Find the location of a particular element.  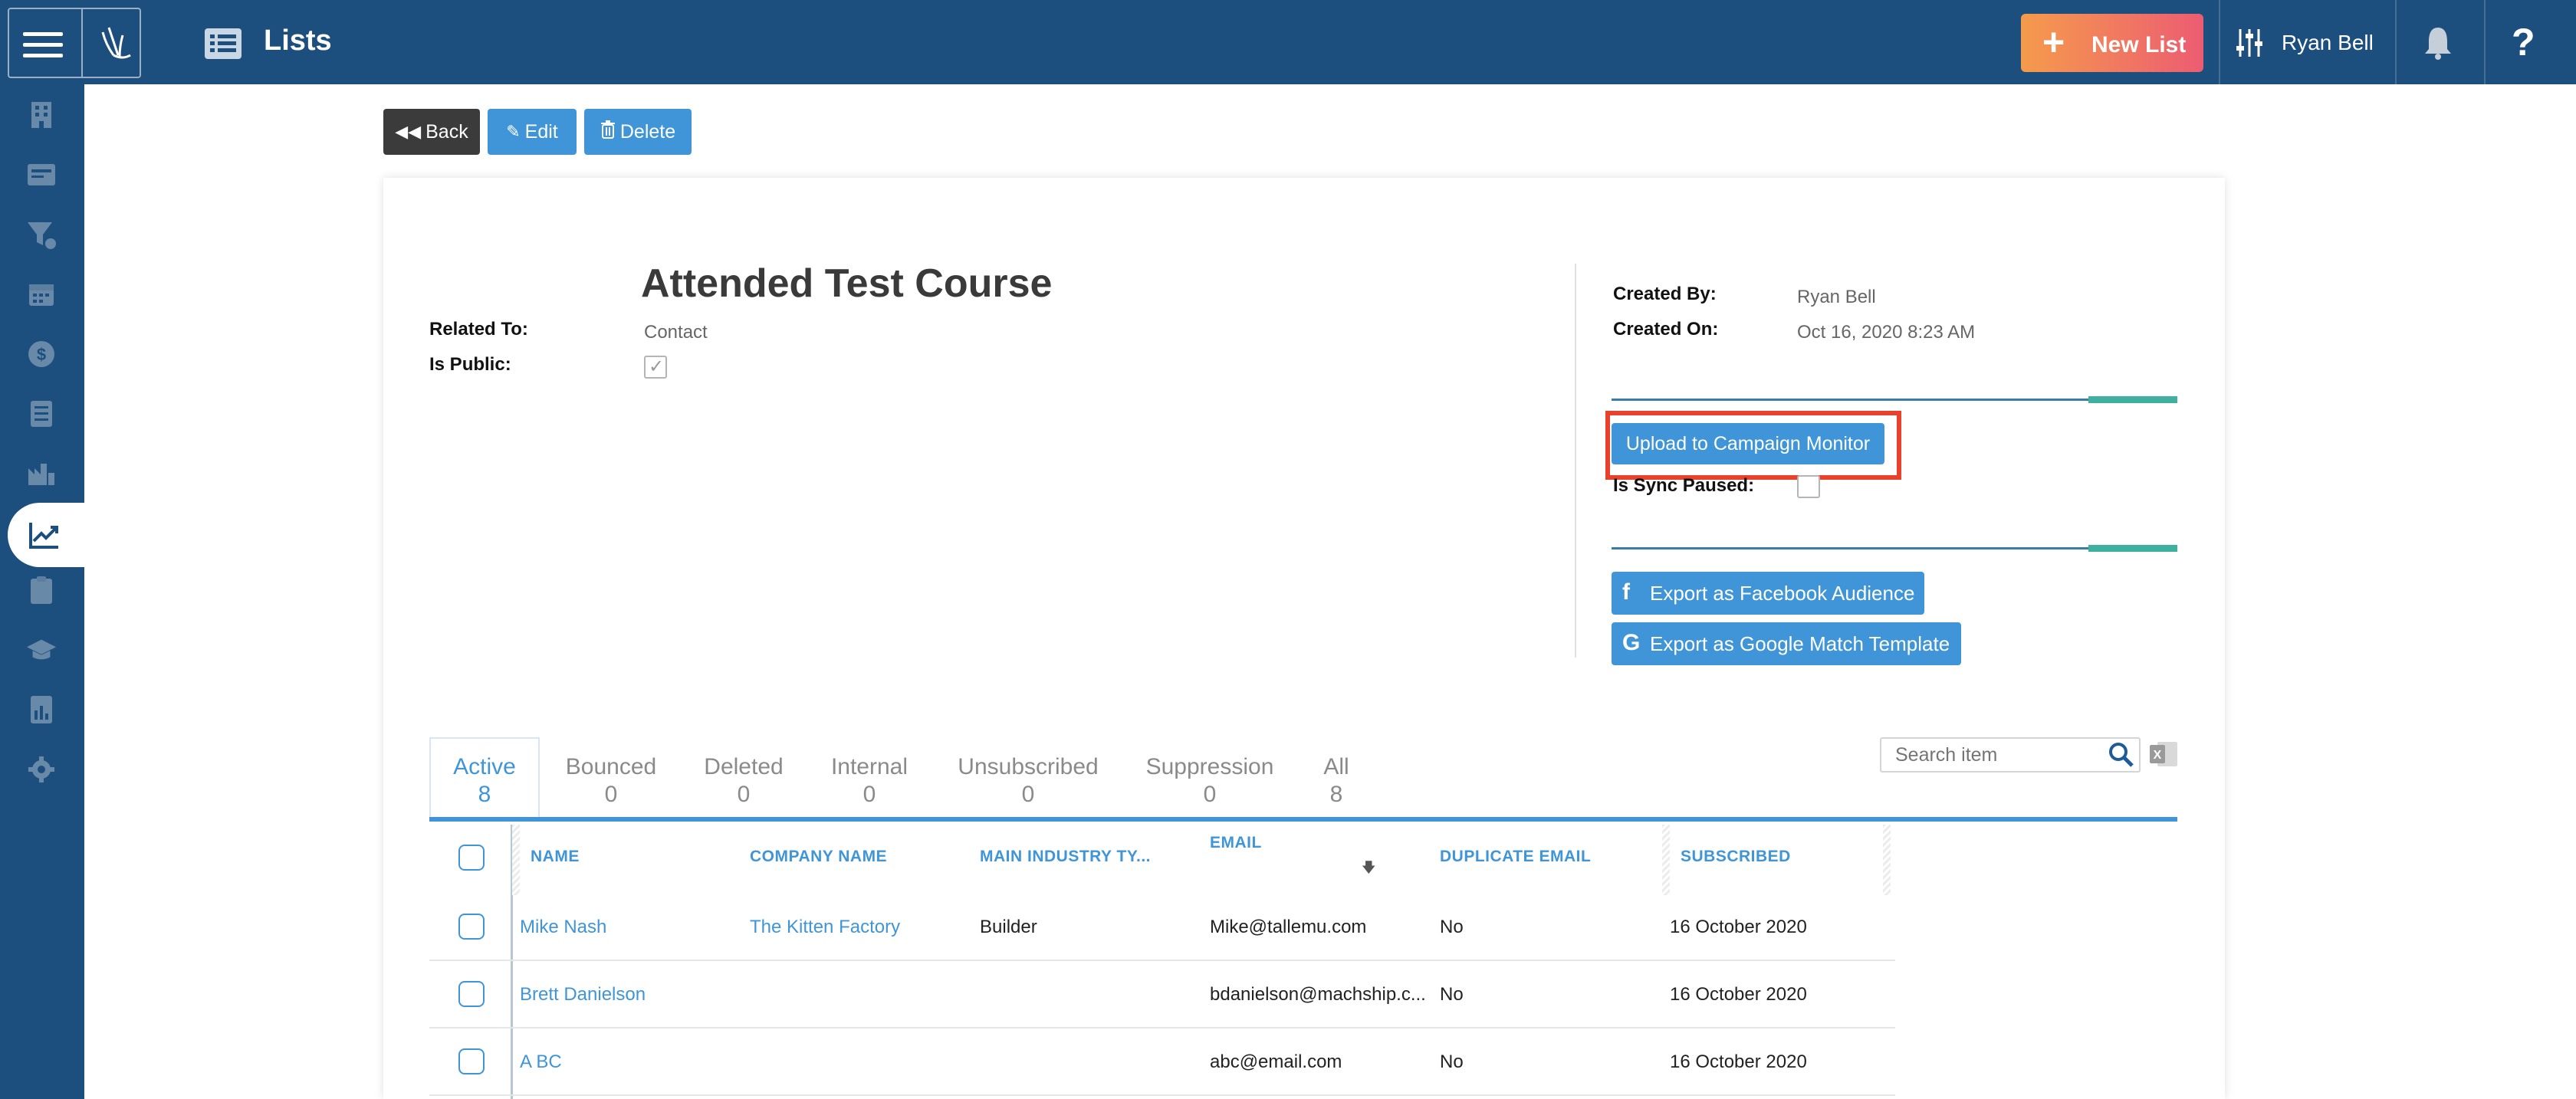

user-name: Ryan Bell is located at coordinates (2328, 42).